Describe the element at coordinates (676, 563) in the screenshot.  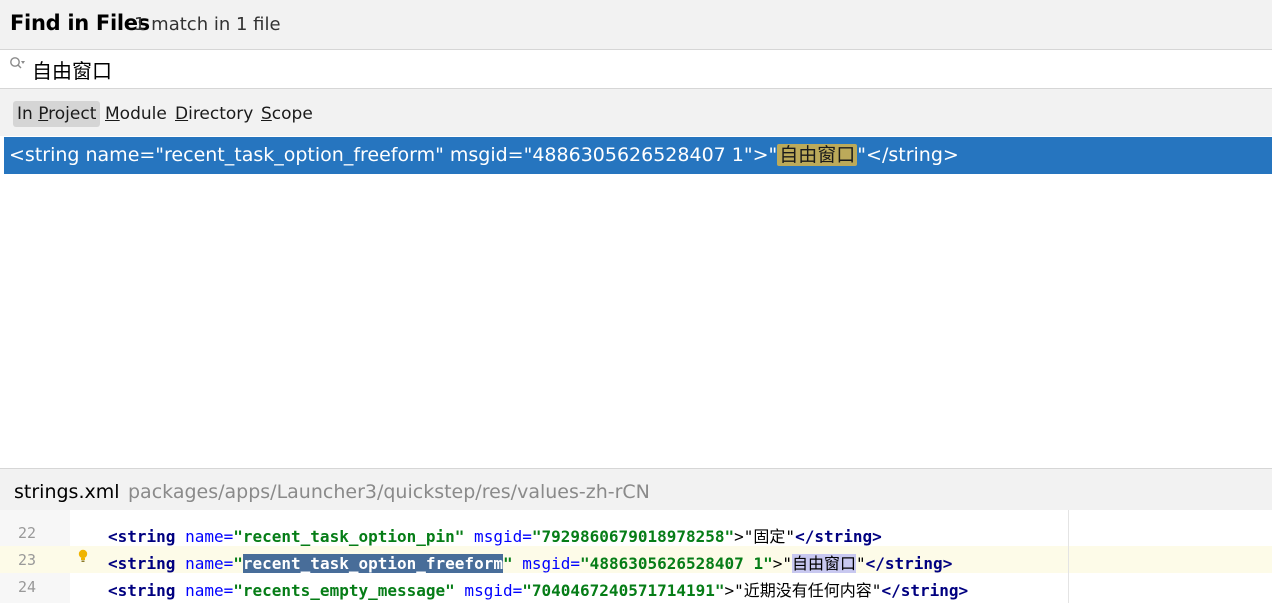
I see `xml-value: "4886305626528407 1"` at that location.